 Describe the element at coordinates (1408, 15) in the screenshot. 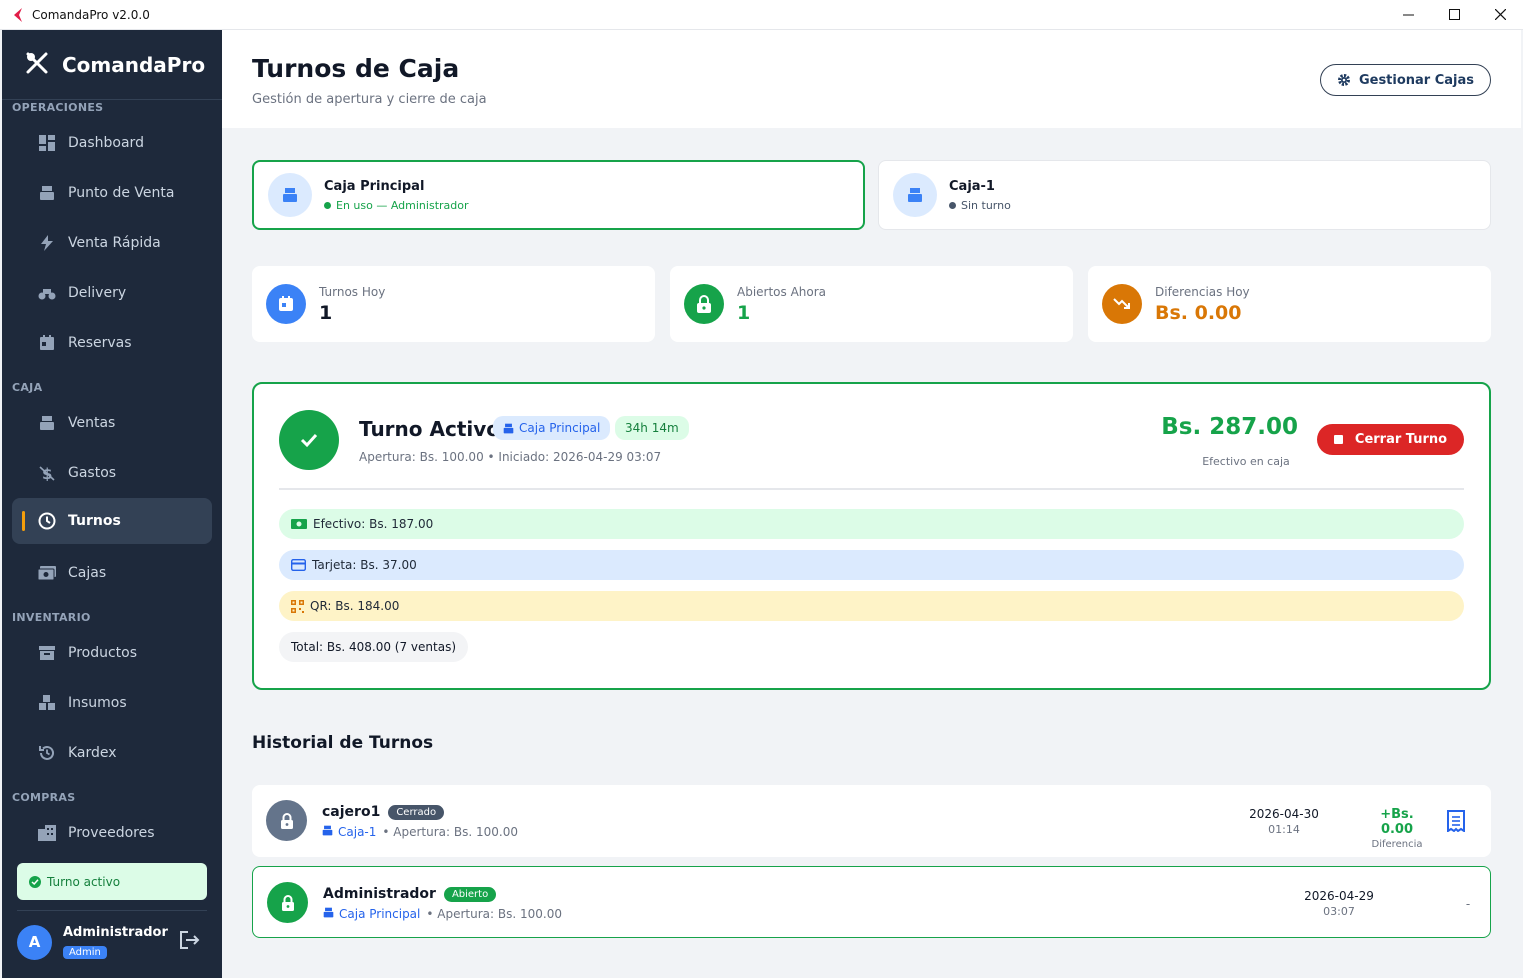

I see `minimize-button` at that location.